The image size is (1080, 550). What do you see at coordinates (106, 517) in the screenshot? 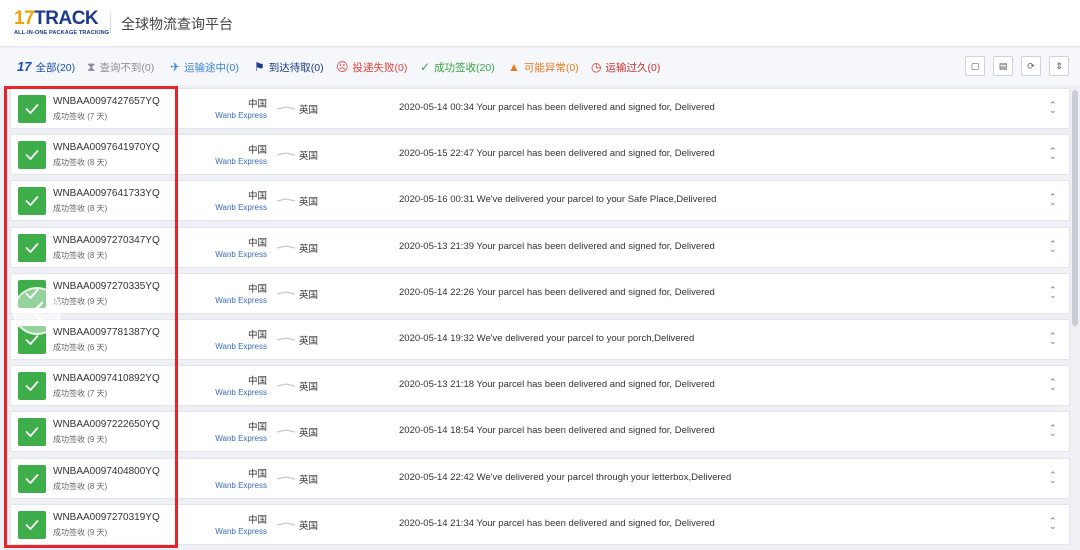
I see `tracking-number: WNBAA0097270319YQ` at bounding box center [106, 517].